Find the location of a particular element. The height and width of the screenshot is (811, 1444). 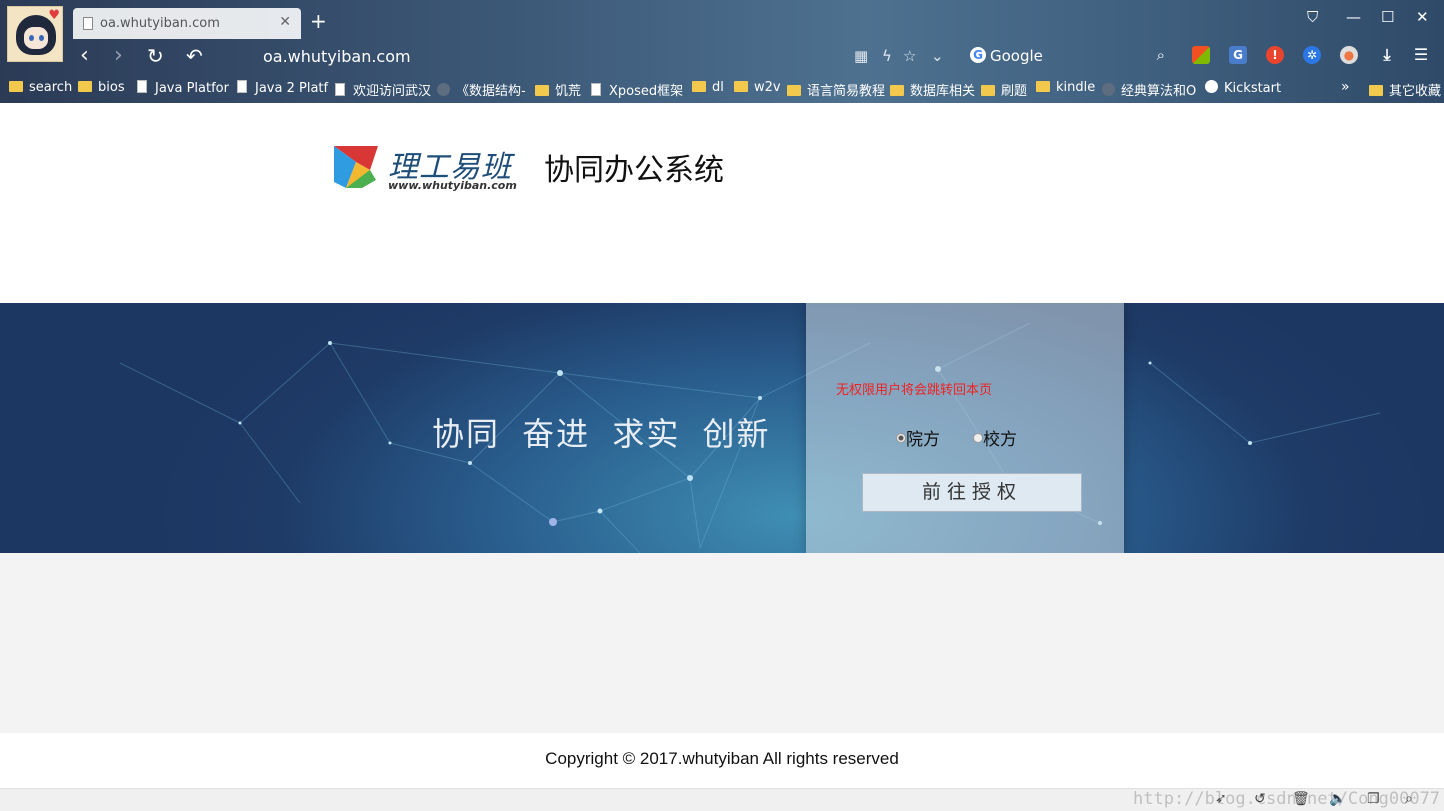

permission-notice: 无权限用户将会跳转回本页 is located at coordinates (914, 390).